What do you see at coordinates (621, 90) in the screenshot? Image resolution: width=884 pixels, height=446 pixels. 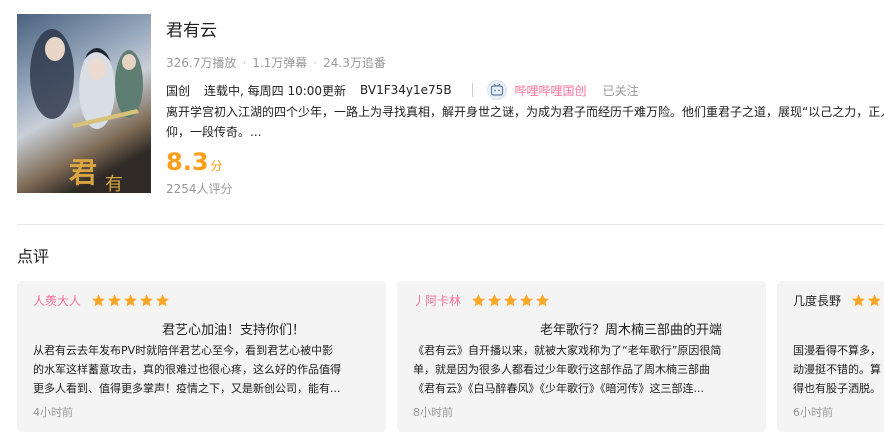 I see `follow-button: 已关注` at bounding box center [621, 90].